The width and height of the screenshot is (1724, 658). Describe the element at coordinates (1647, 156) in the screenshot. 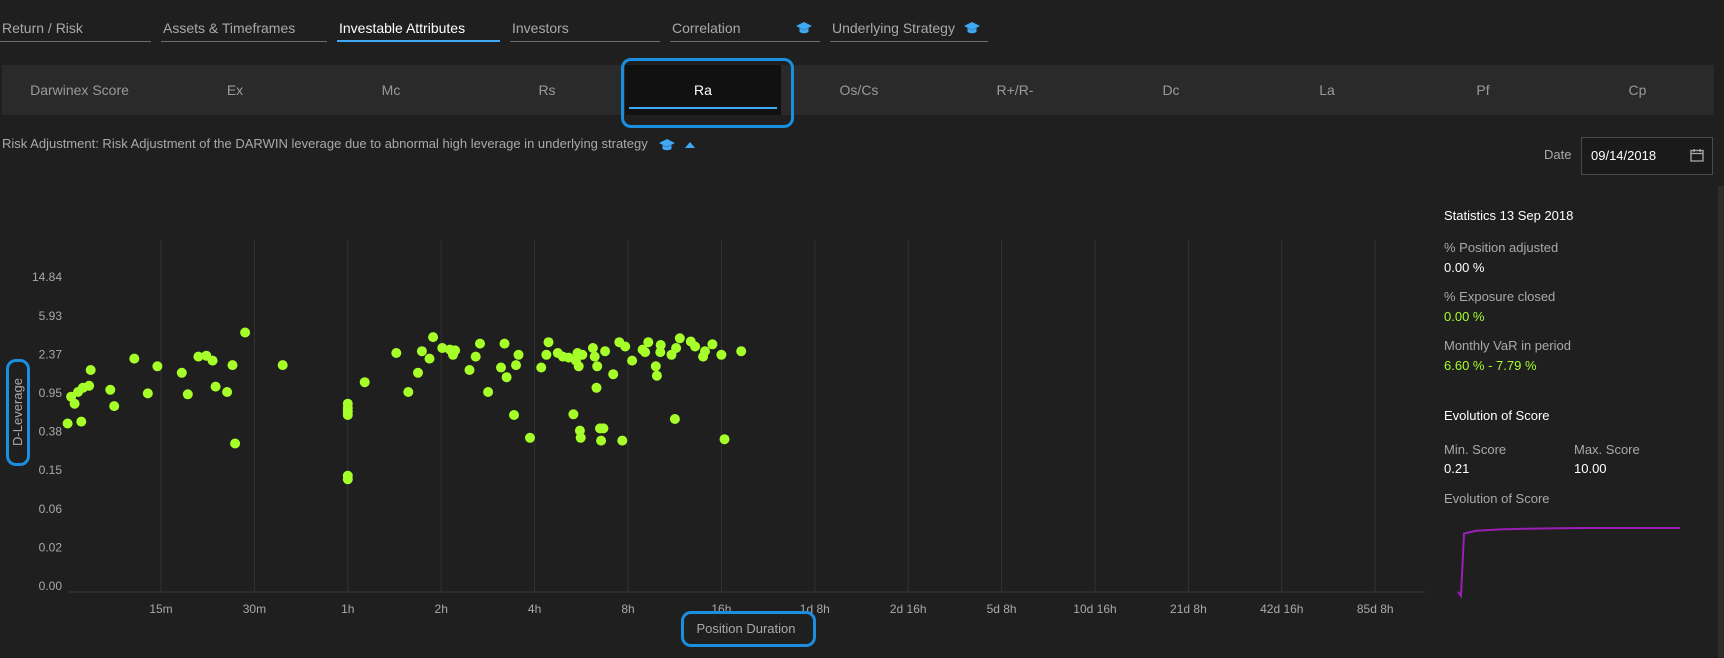

I see `date-input: 09/14/2018` at that location.